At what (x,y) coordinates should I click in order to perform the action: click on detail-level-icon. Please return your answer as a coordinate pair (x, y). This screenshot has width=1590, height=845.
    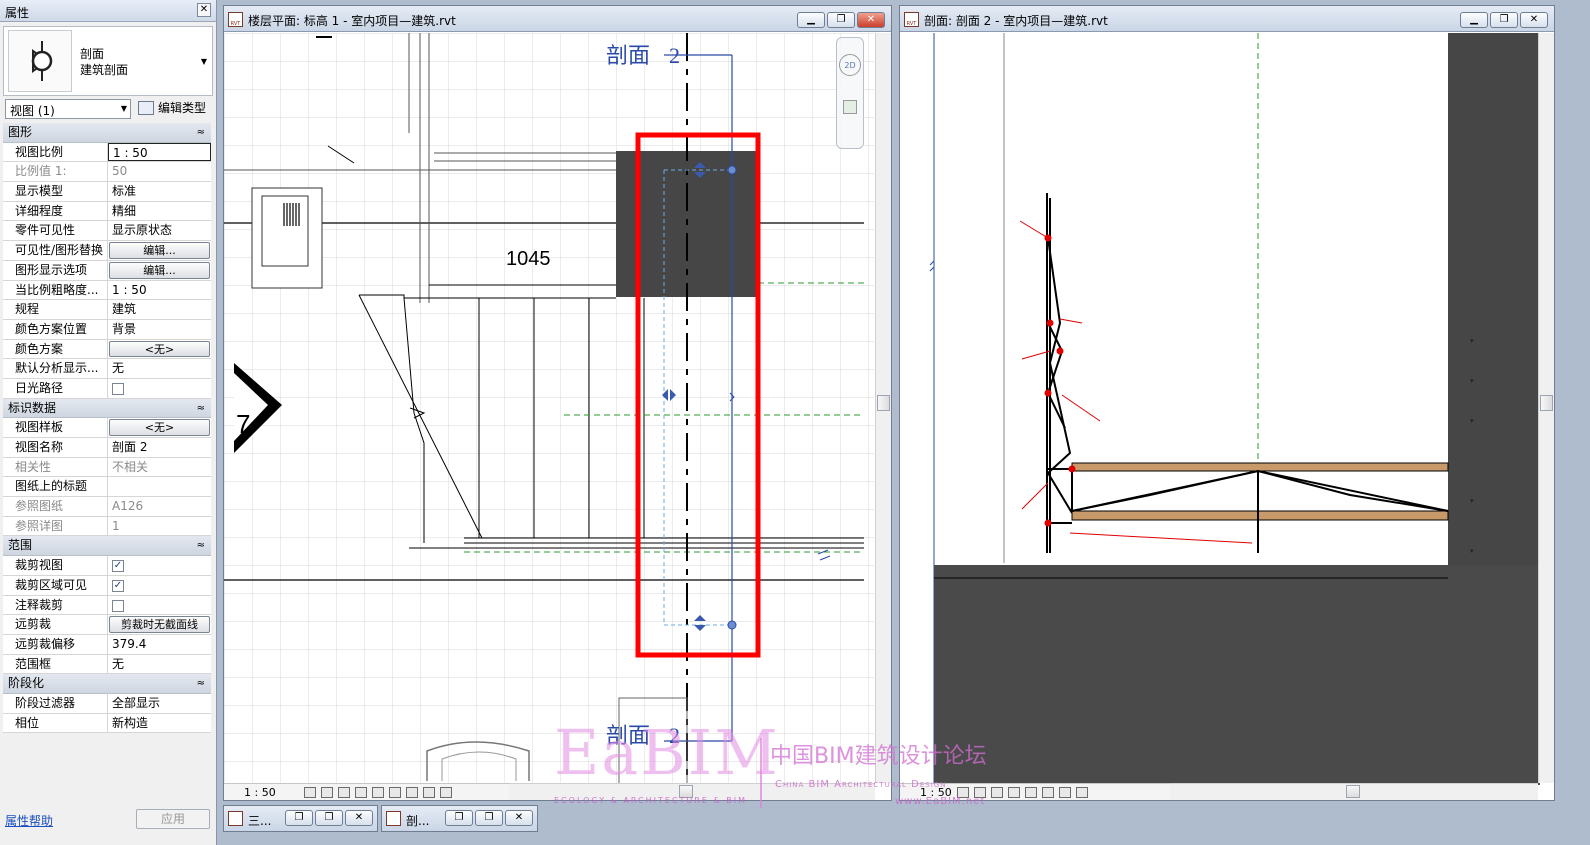
    Looking at the image, I should click on (309, 792).